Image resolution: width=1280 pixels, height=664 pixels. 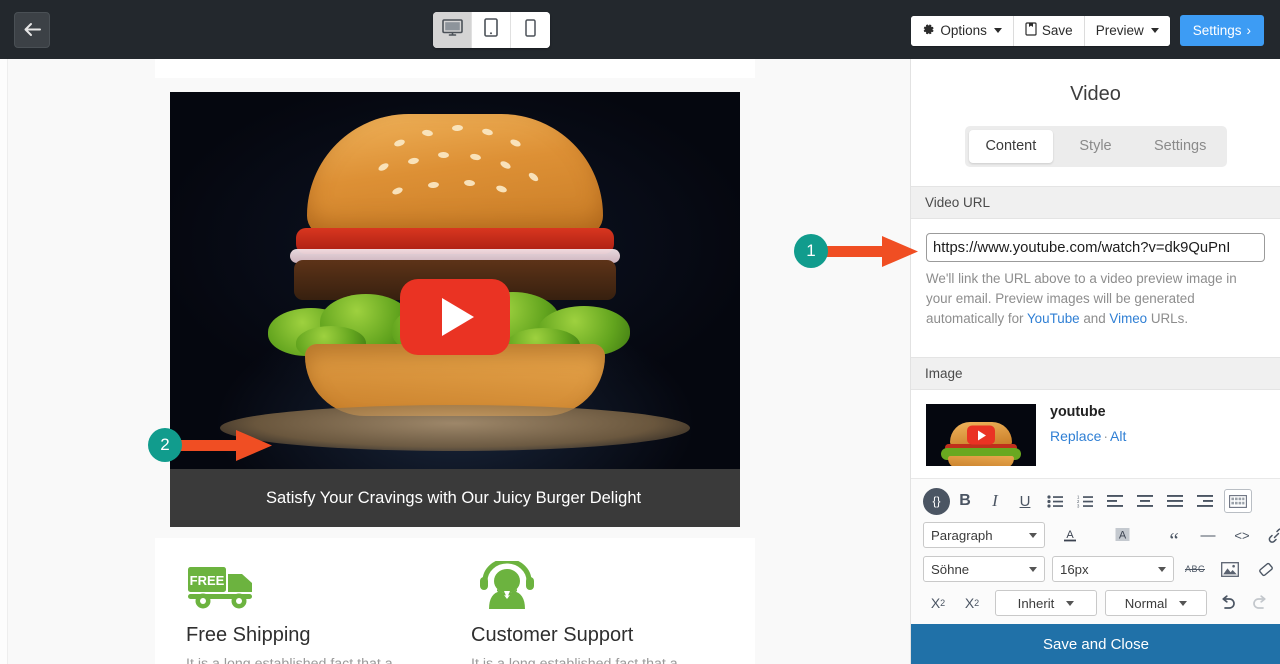 I want to click on save-and-close-button: Save and Close, so click(x=1095, y=644).